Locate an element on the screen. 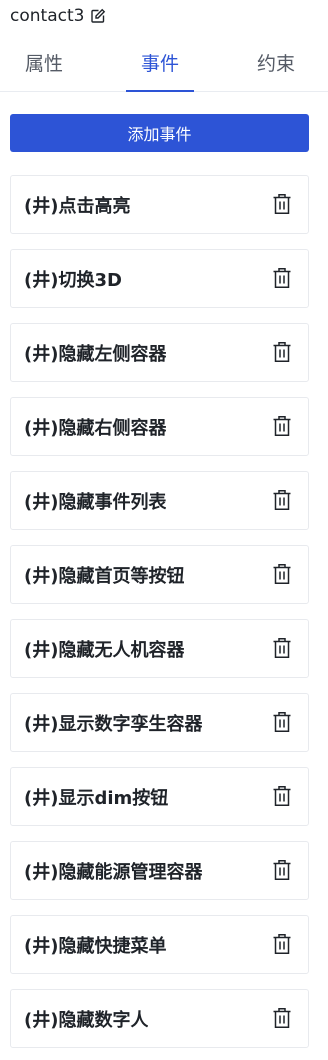 The height and width of the screenshot is (1060, 328). component-title: contact3 is located at coordinates (47, 16).